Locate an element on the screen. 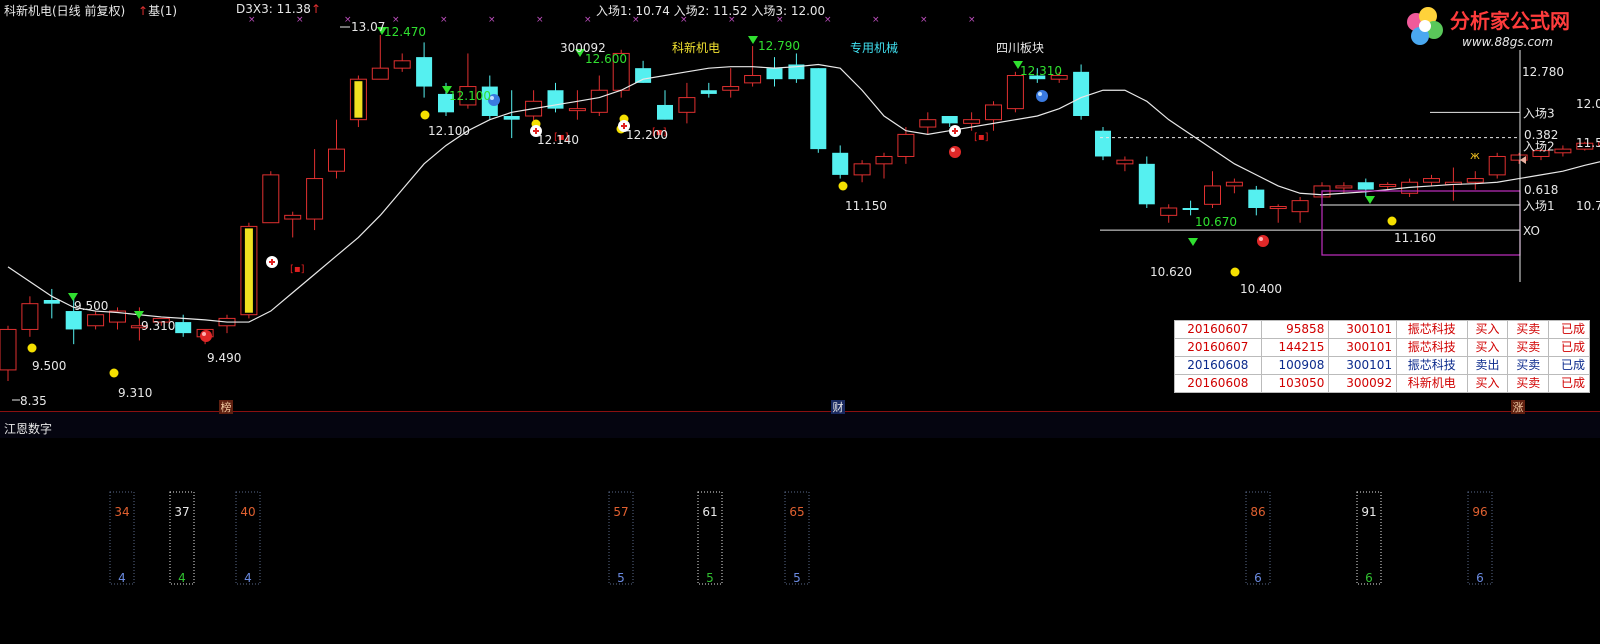  price-label: 12.470 is located at coordinates (405, 32).